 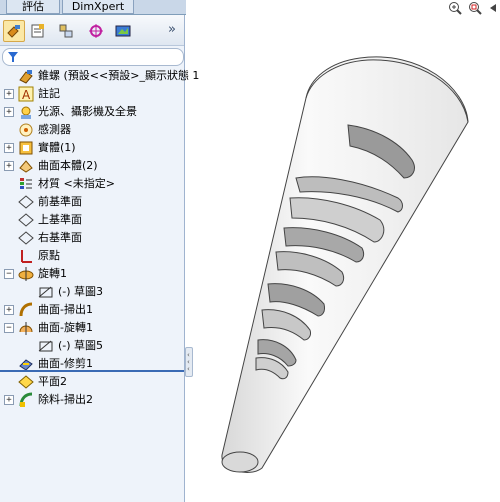 What do you see at coordinates (66, 31) in the screenshot?
I see `configuration-manager-tab-icon` at bounding box center [66, 31].